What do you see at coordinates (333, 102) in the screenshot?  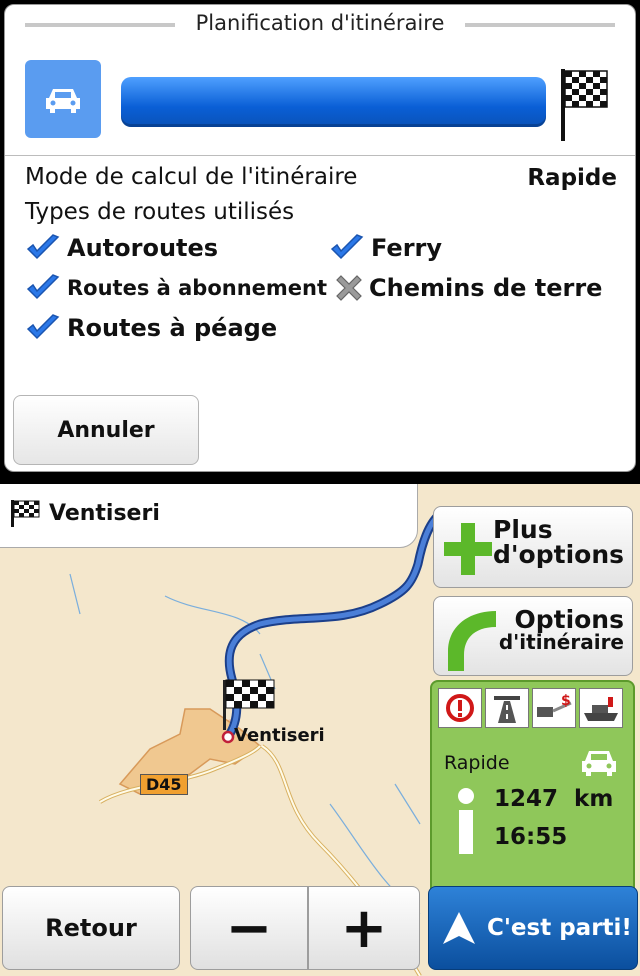 I see `route-calculation-progress-bar` at bounding box center [333, 102].